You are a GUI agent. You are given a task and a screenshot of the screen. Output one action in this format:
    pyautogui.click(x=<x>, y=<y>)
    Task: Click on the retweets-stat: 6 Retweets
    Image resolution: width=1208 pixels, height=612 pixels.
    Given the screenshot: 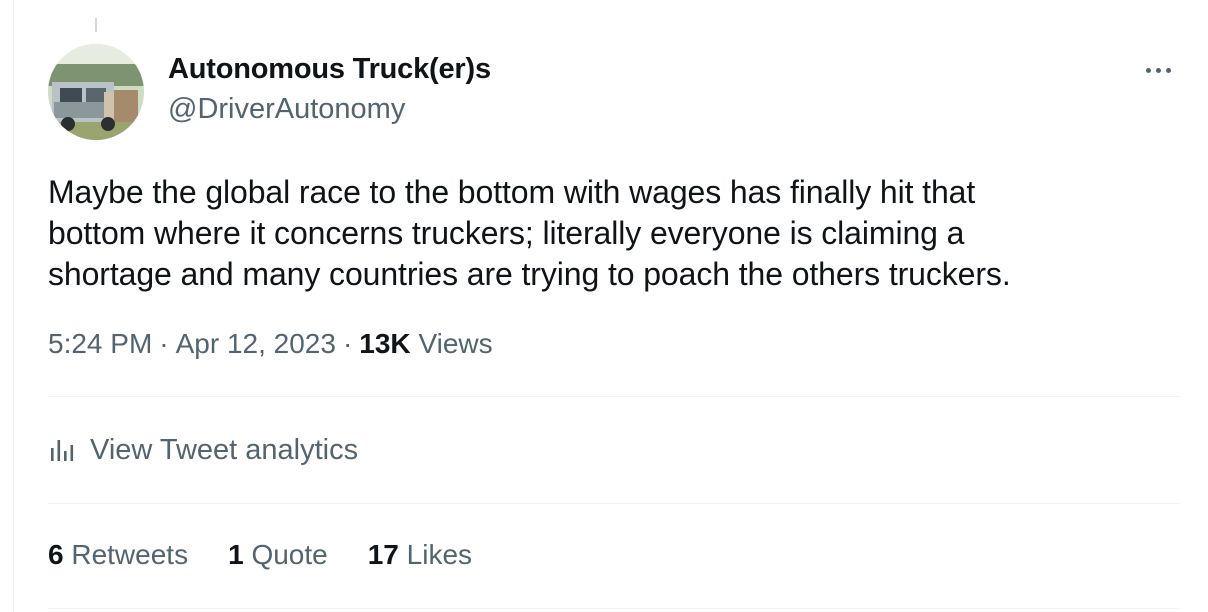 What is the action you would take?
    pyautogui.click(x=118, y=555)
    